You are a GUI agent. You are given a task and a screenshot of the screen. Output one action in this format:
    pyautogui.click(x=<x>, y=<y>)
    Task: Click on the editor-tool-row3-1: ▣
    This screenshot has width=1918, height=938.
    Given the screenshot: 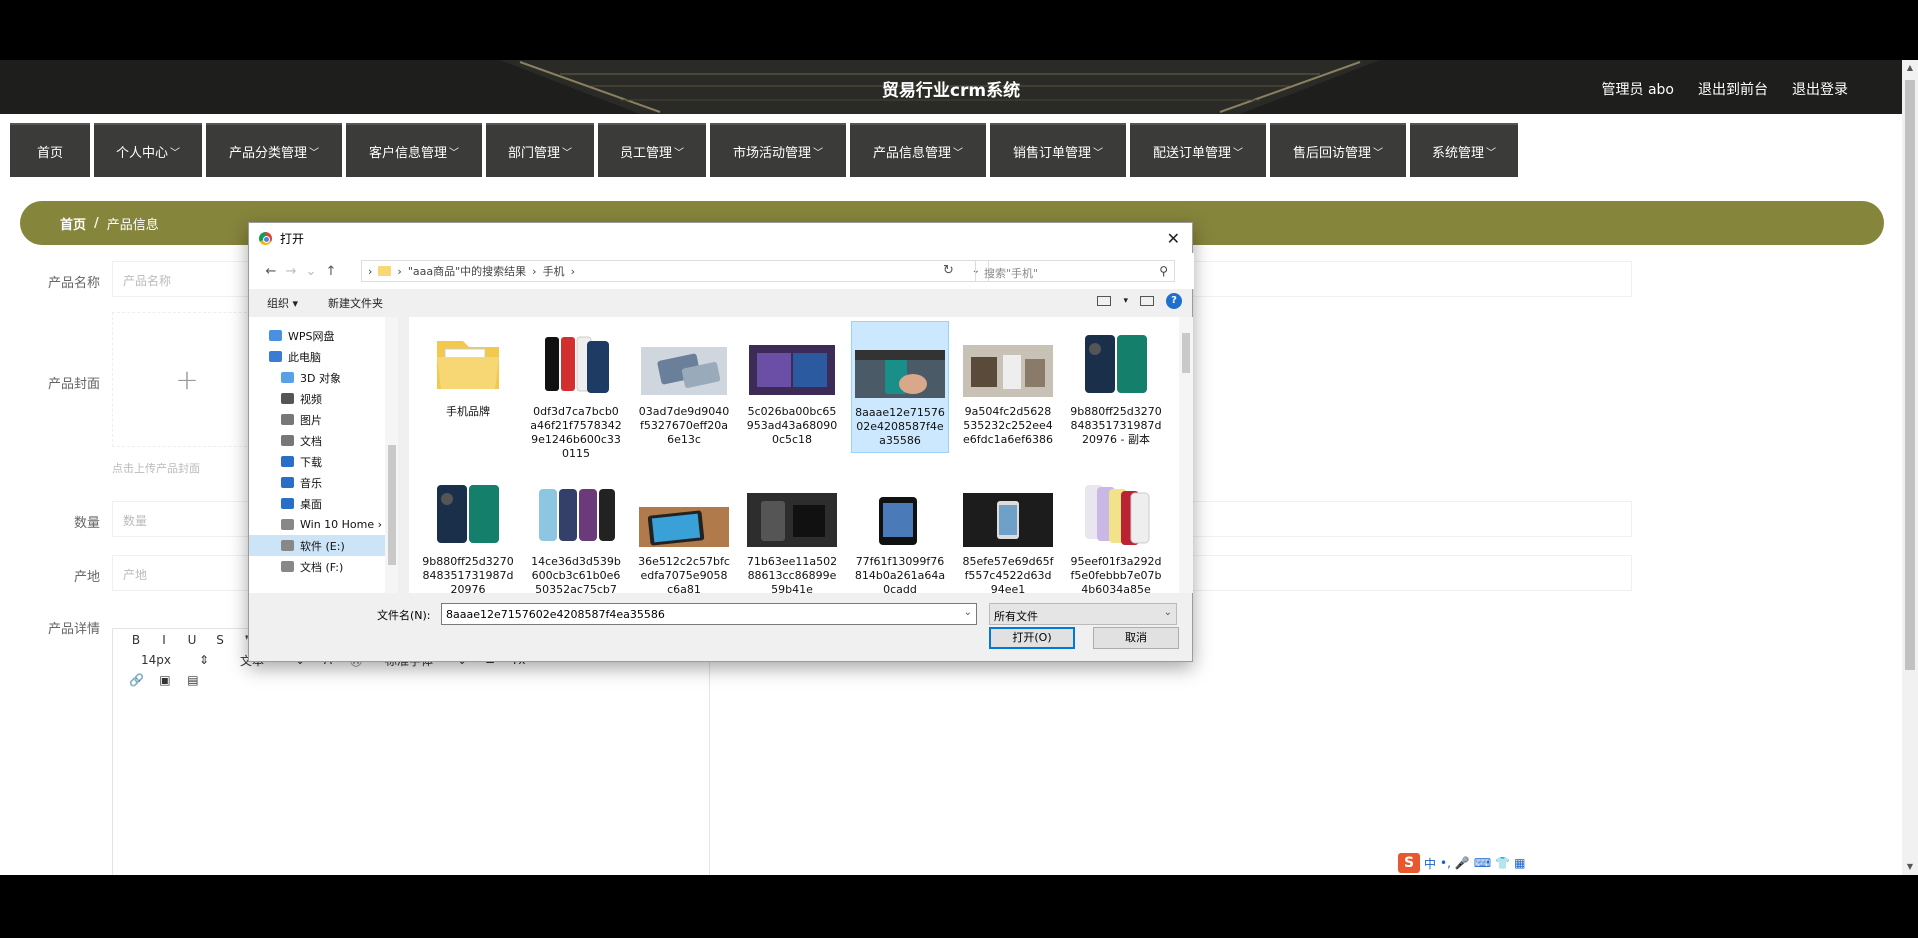 What is the action you would take?
    pyautogui.click(x=165, y=680)
    